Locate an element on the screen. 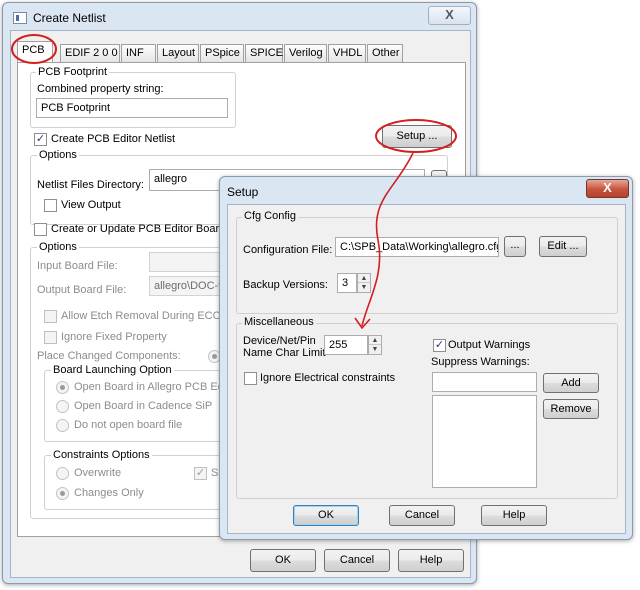 The height and width of the screenshot is (590, 640). output-warnings-checkbox: ✓ is located at coordinates (439, 345).